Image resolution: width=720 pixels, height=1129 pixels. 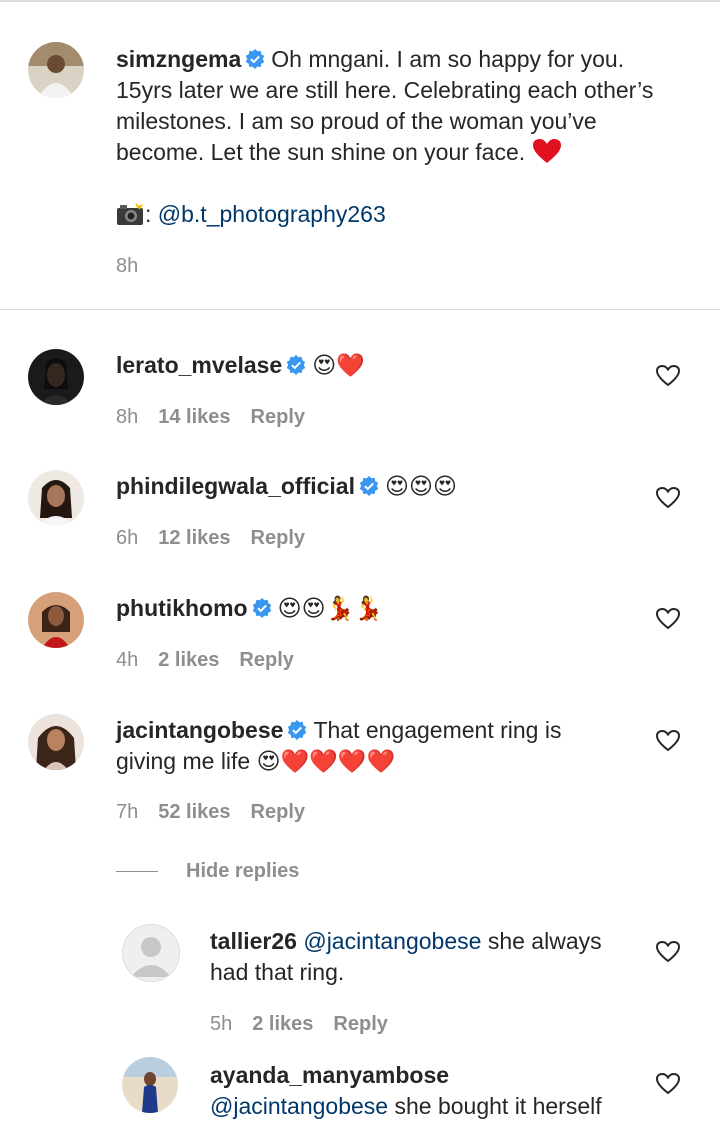 I want to click on reply-body: she always, so click(x=544, y=941).